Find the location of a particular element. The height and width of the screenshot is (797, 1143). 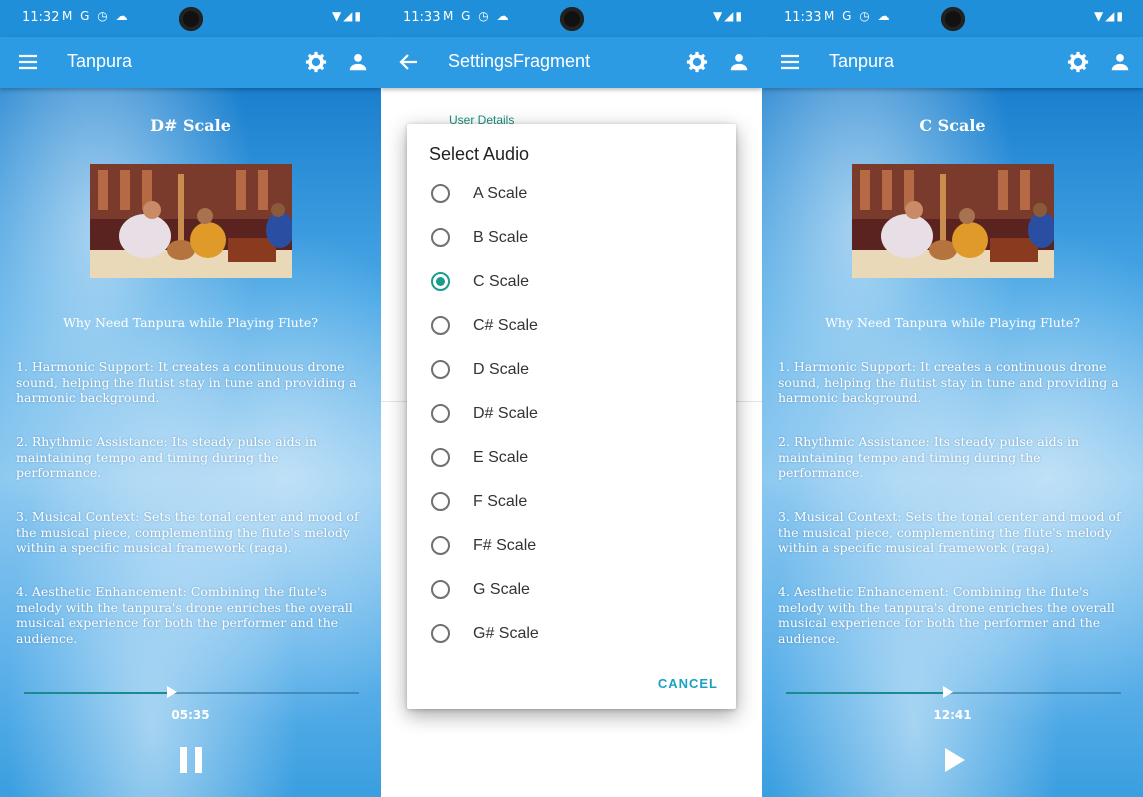

scale-option-label: C Scale is located at coordinates (501, 281).